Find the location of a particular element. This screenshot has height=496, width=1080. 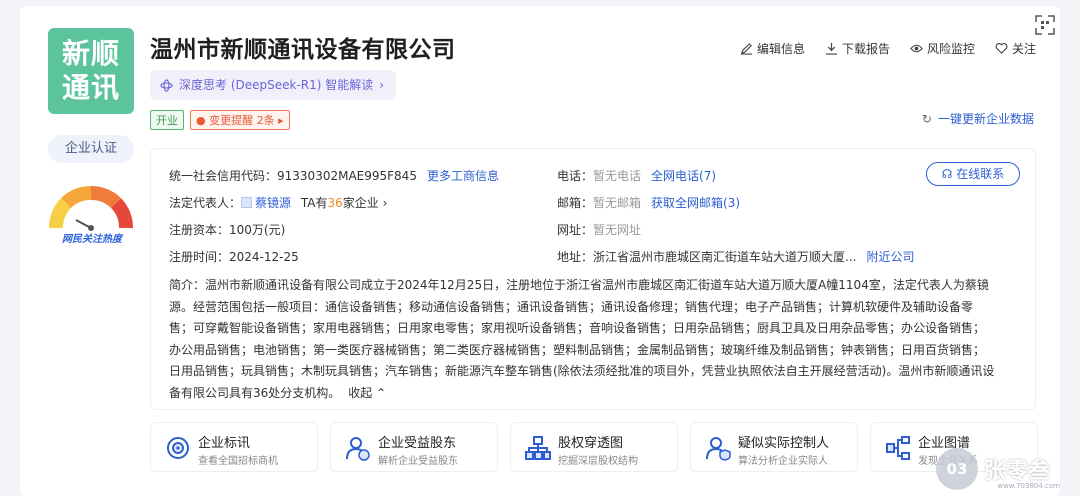

deepseek-analysis-button: 深度思考 (DeepSeek-R1) 智能解读 › is located at coordinates (273, 85).